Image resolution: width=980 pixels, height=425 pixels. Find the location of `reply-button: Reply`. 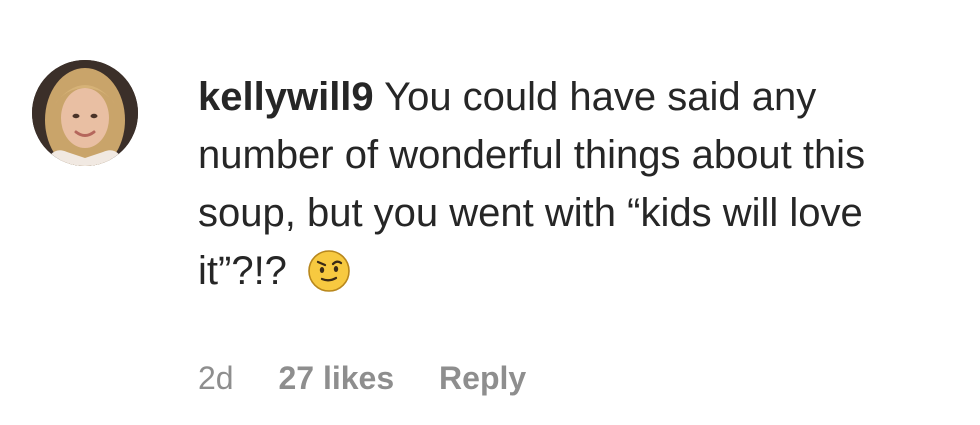

reply-button: Reply is located at coordinates (482, 378).